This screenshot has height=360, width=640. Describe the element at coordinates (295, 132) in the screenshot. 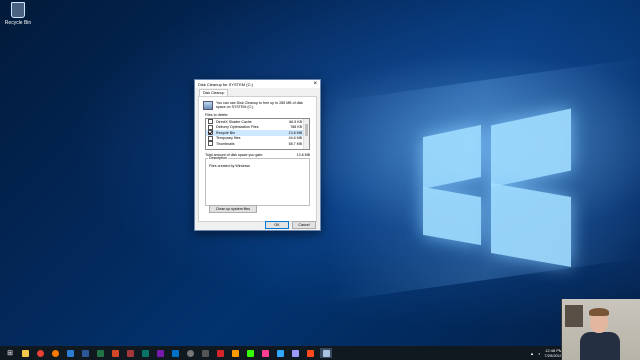

I see `item-size: 13.8 MB` at that location.